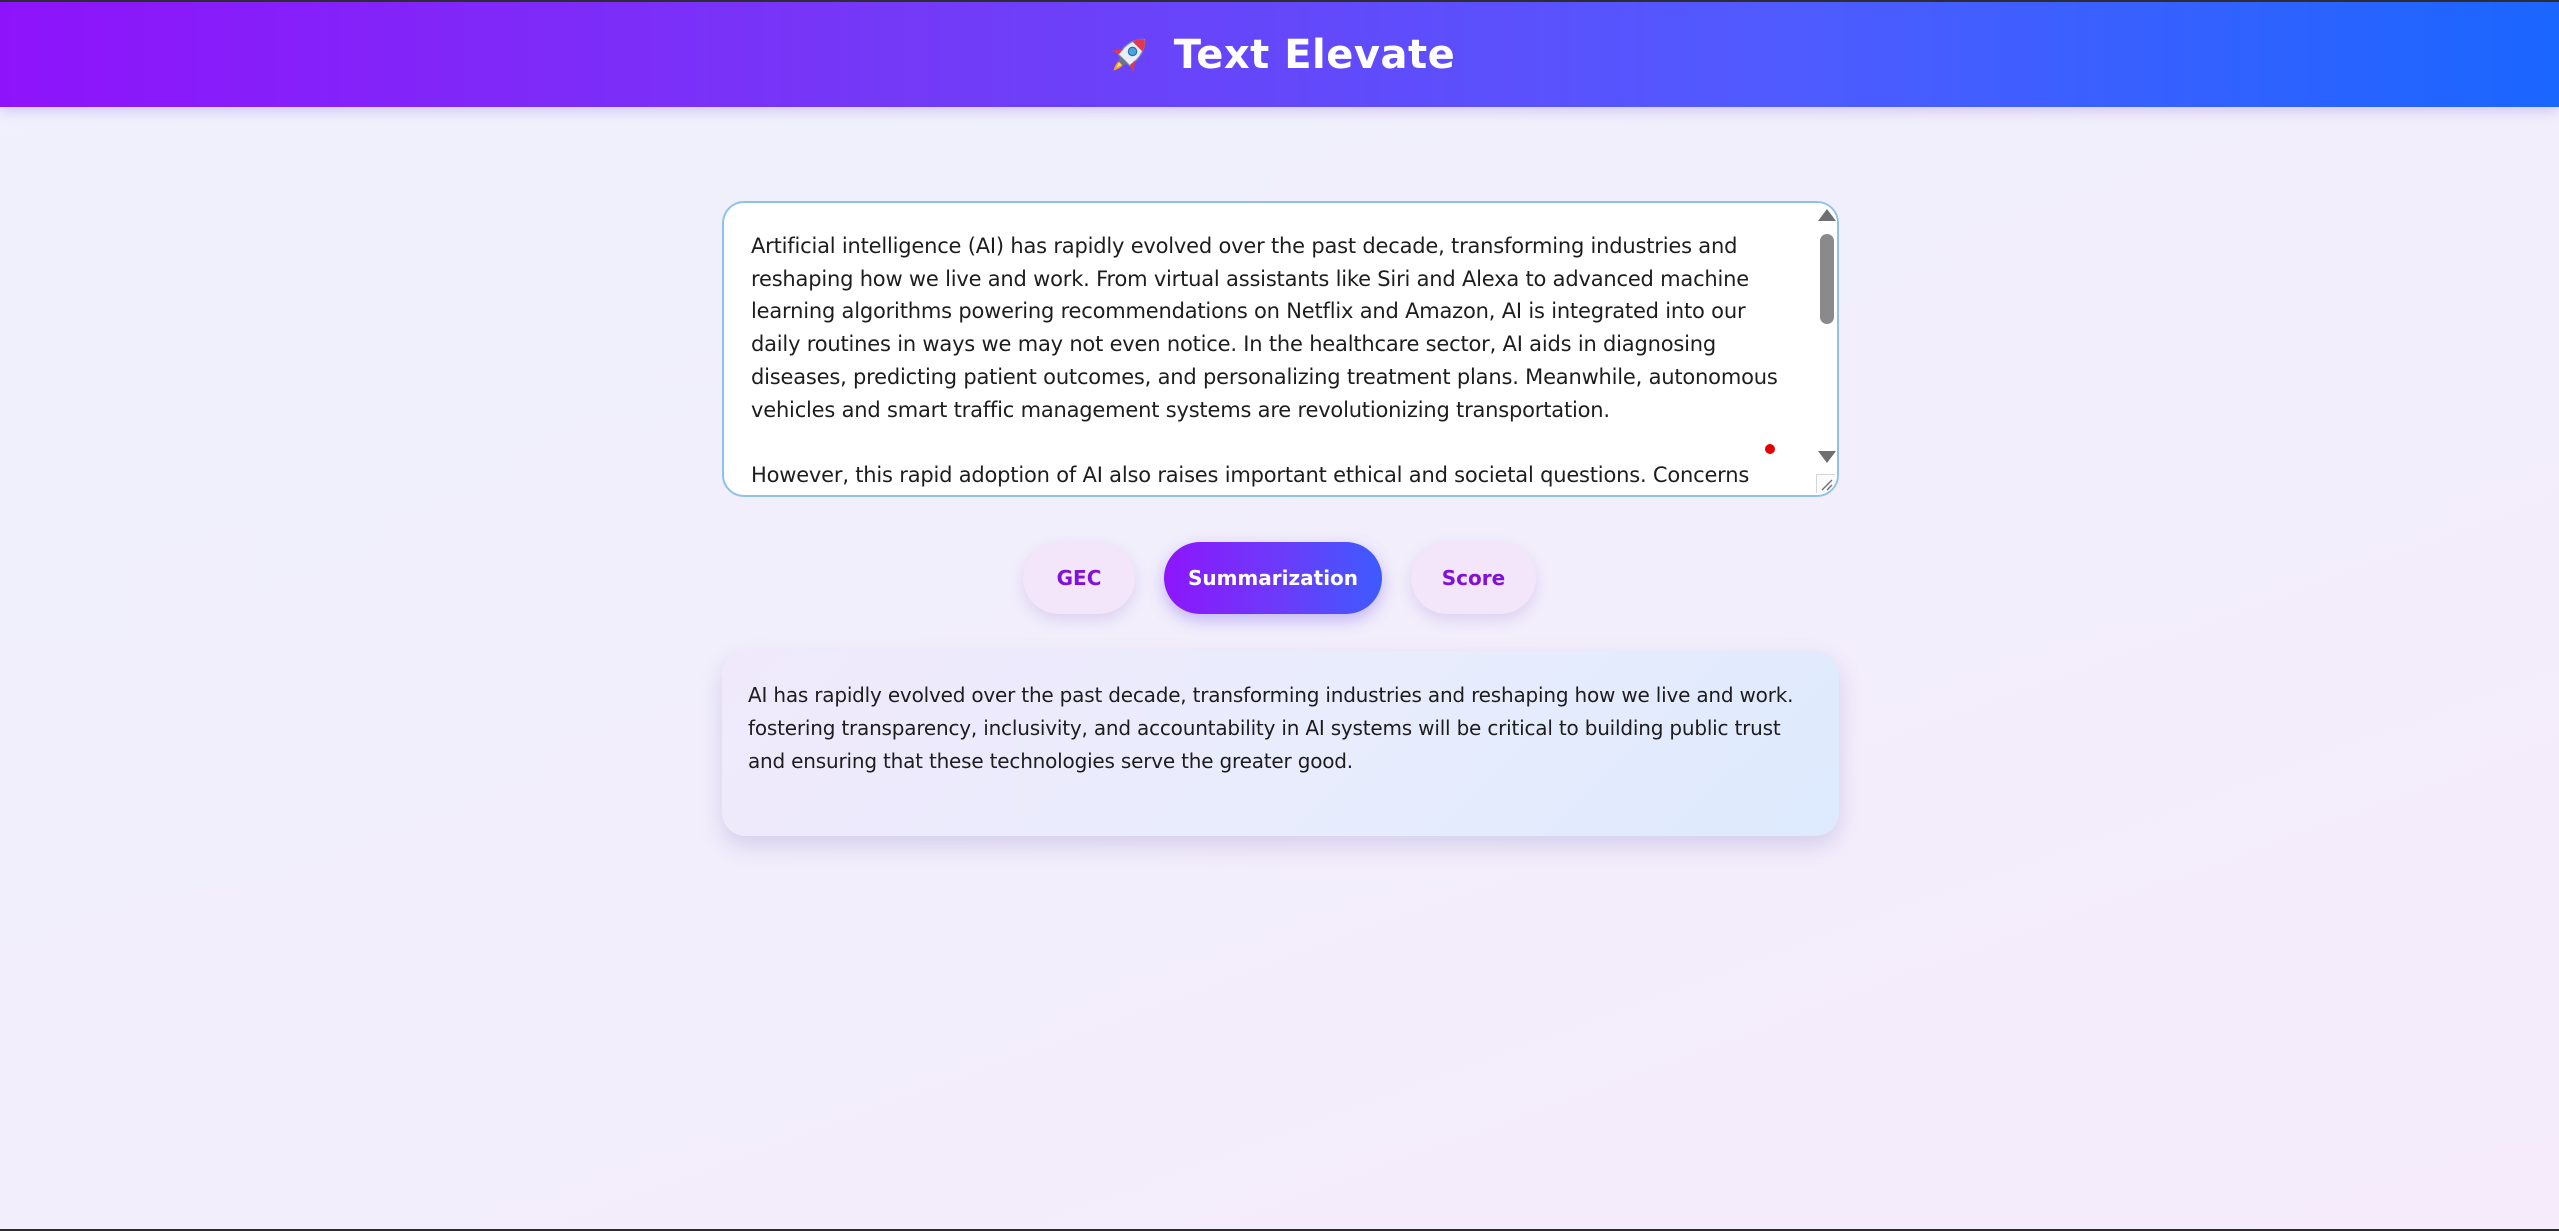  I want to click on brand: Text Elevate, so click(1279, 55).